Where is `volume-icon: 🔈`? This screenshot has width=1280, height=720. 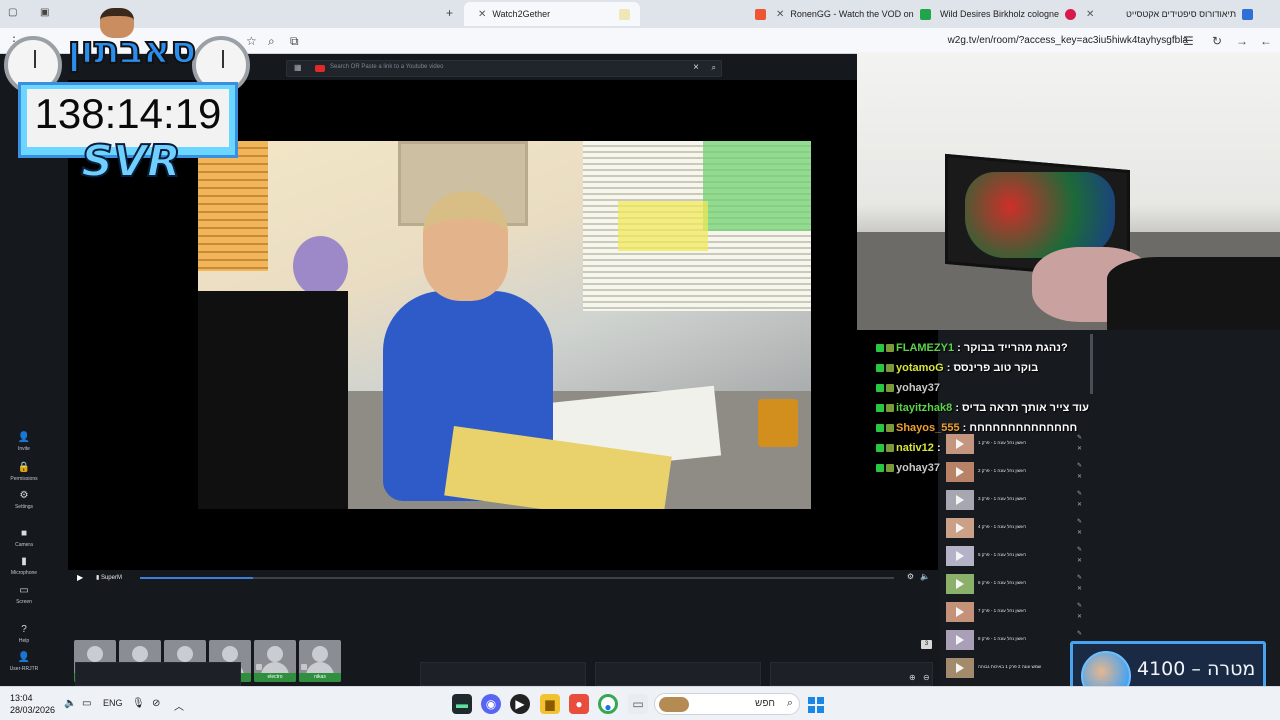 volume-icon: 🔈 is located at coordinates (925, 576).